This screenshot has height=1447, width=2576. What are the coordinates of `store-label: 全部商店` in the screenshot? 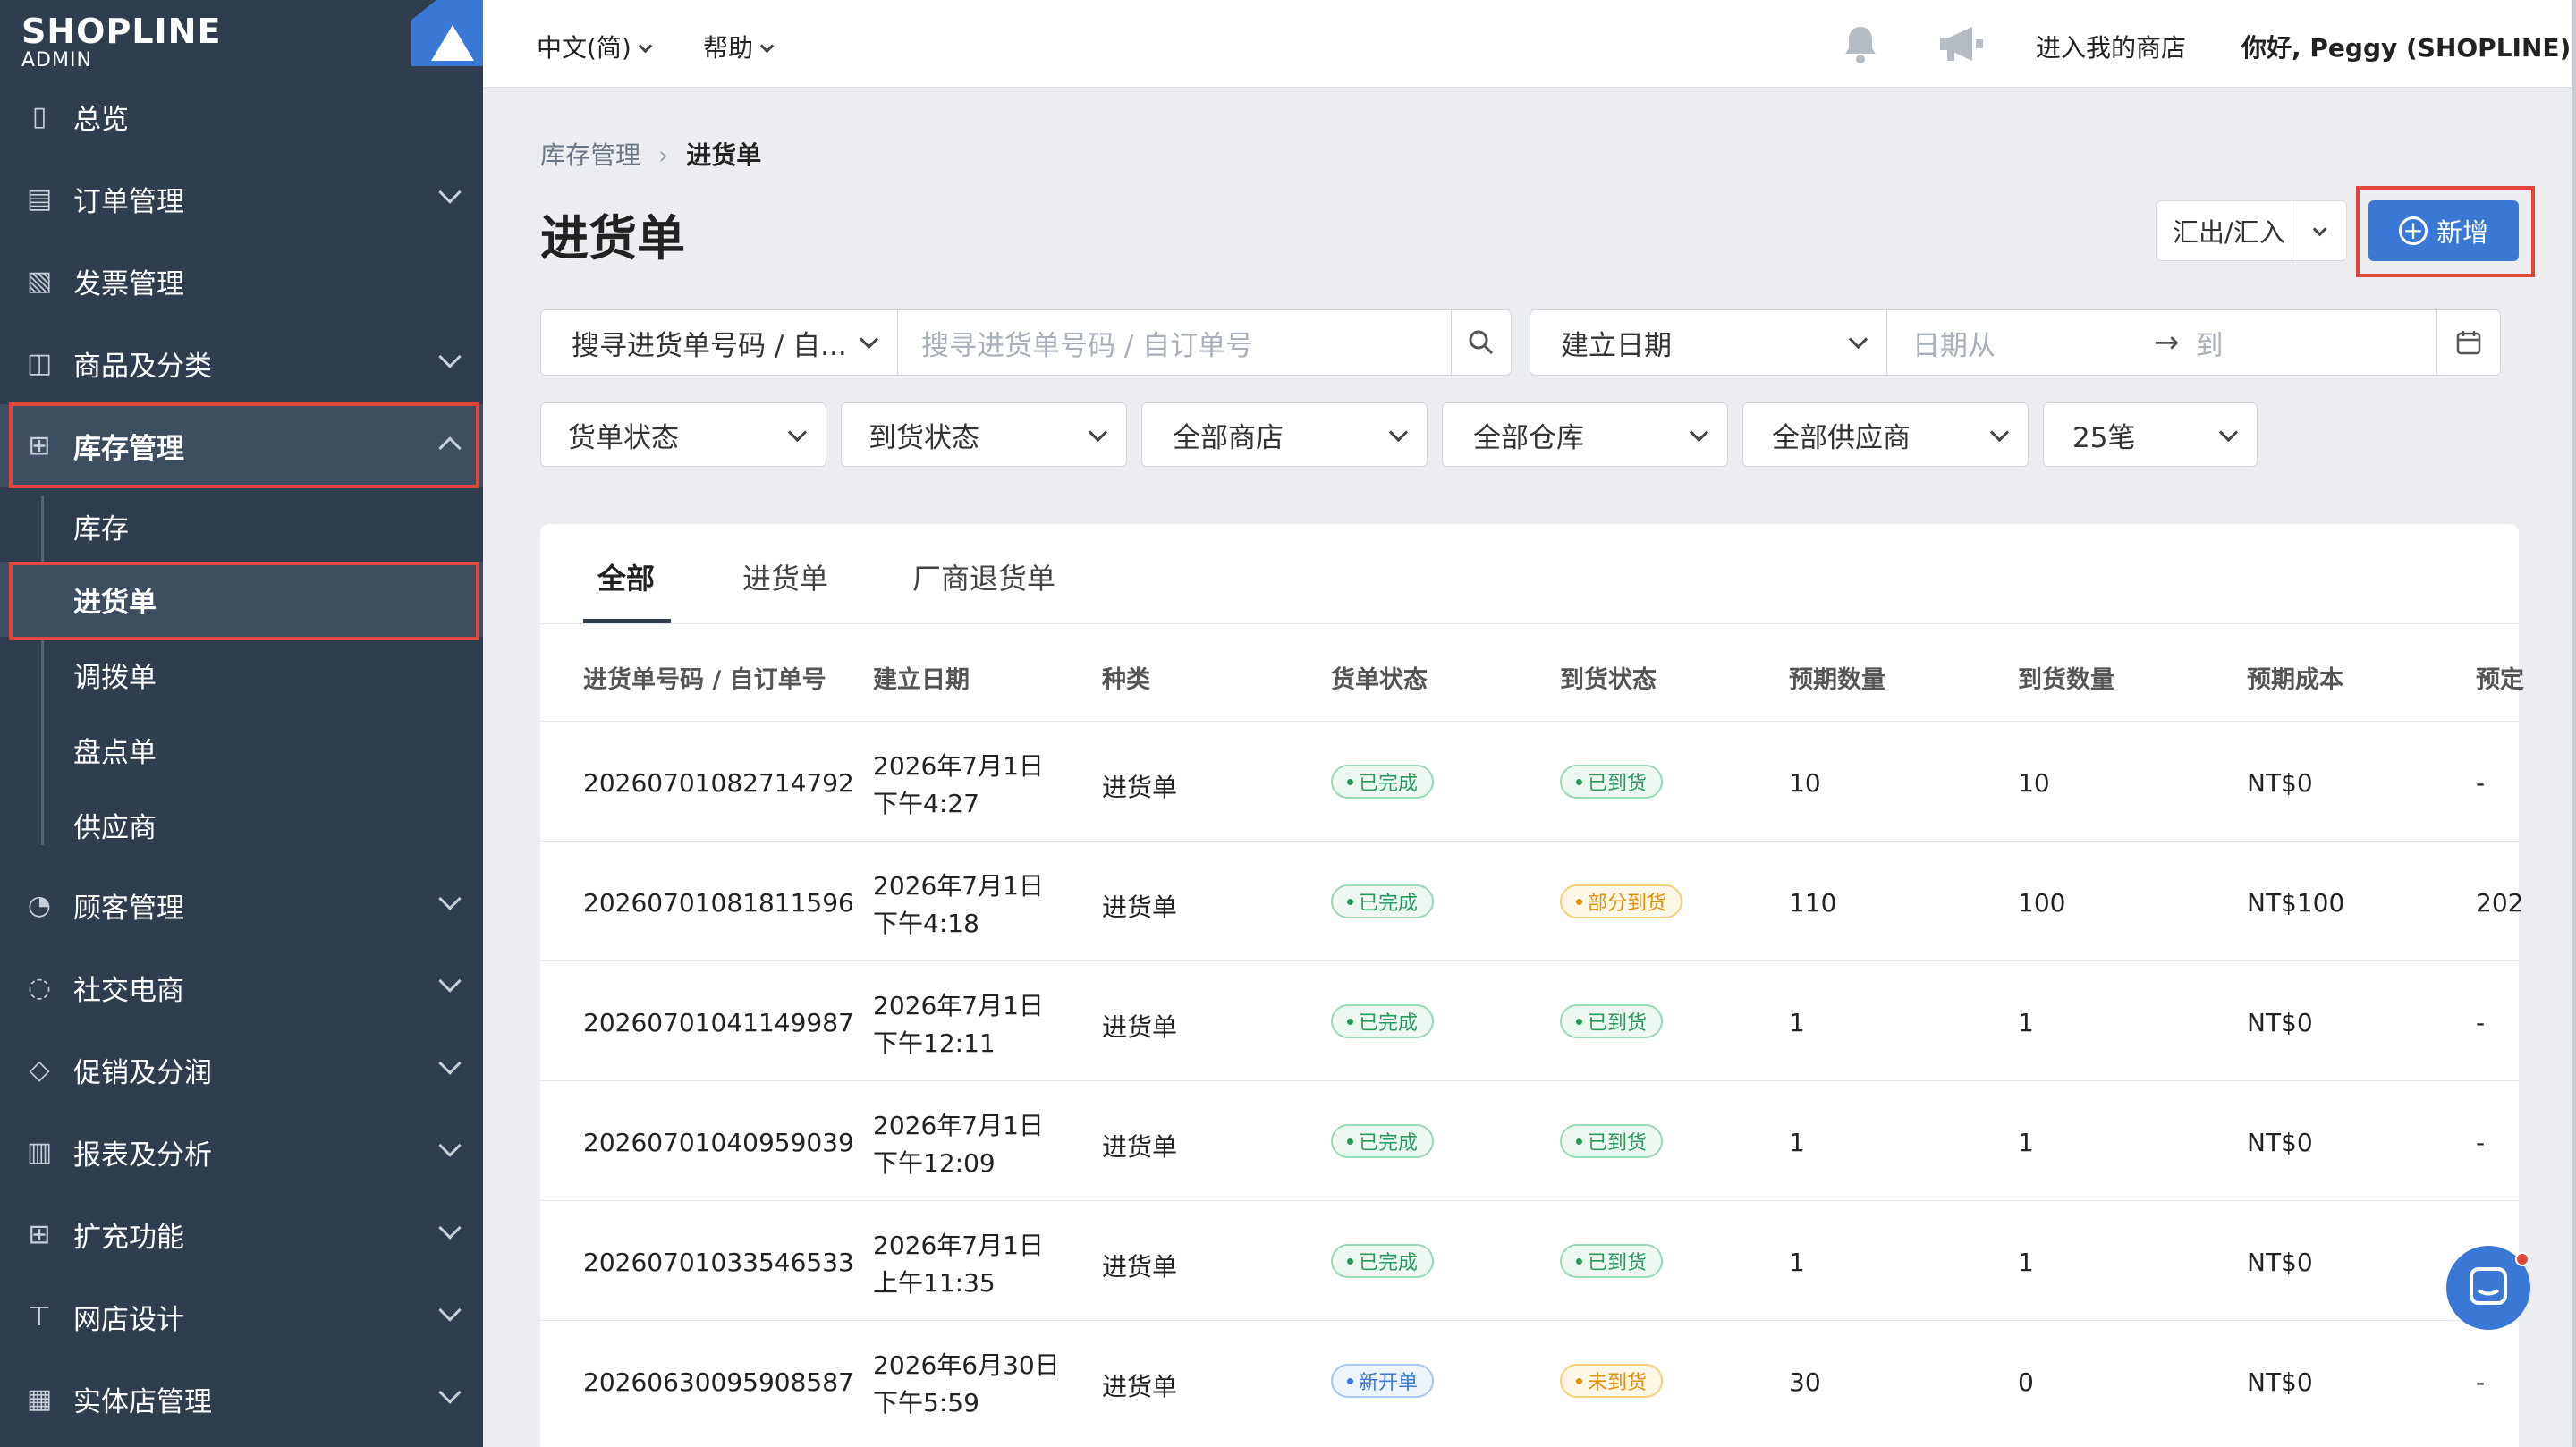 It's located at (1228, 437).